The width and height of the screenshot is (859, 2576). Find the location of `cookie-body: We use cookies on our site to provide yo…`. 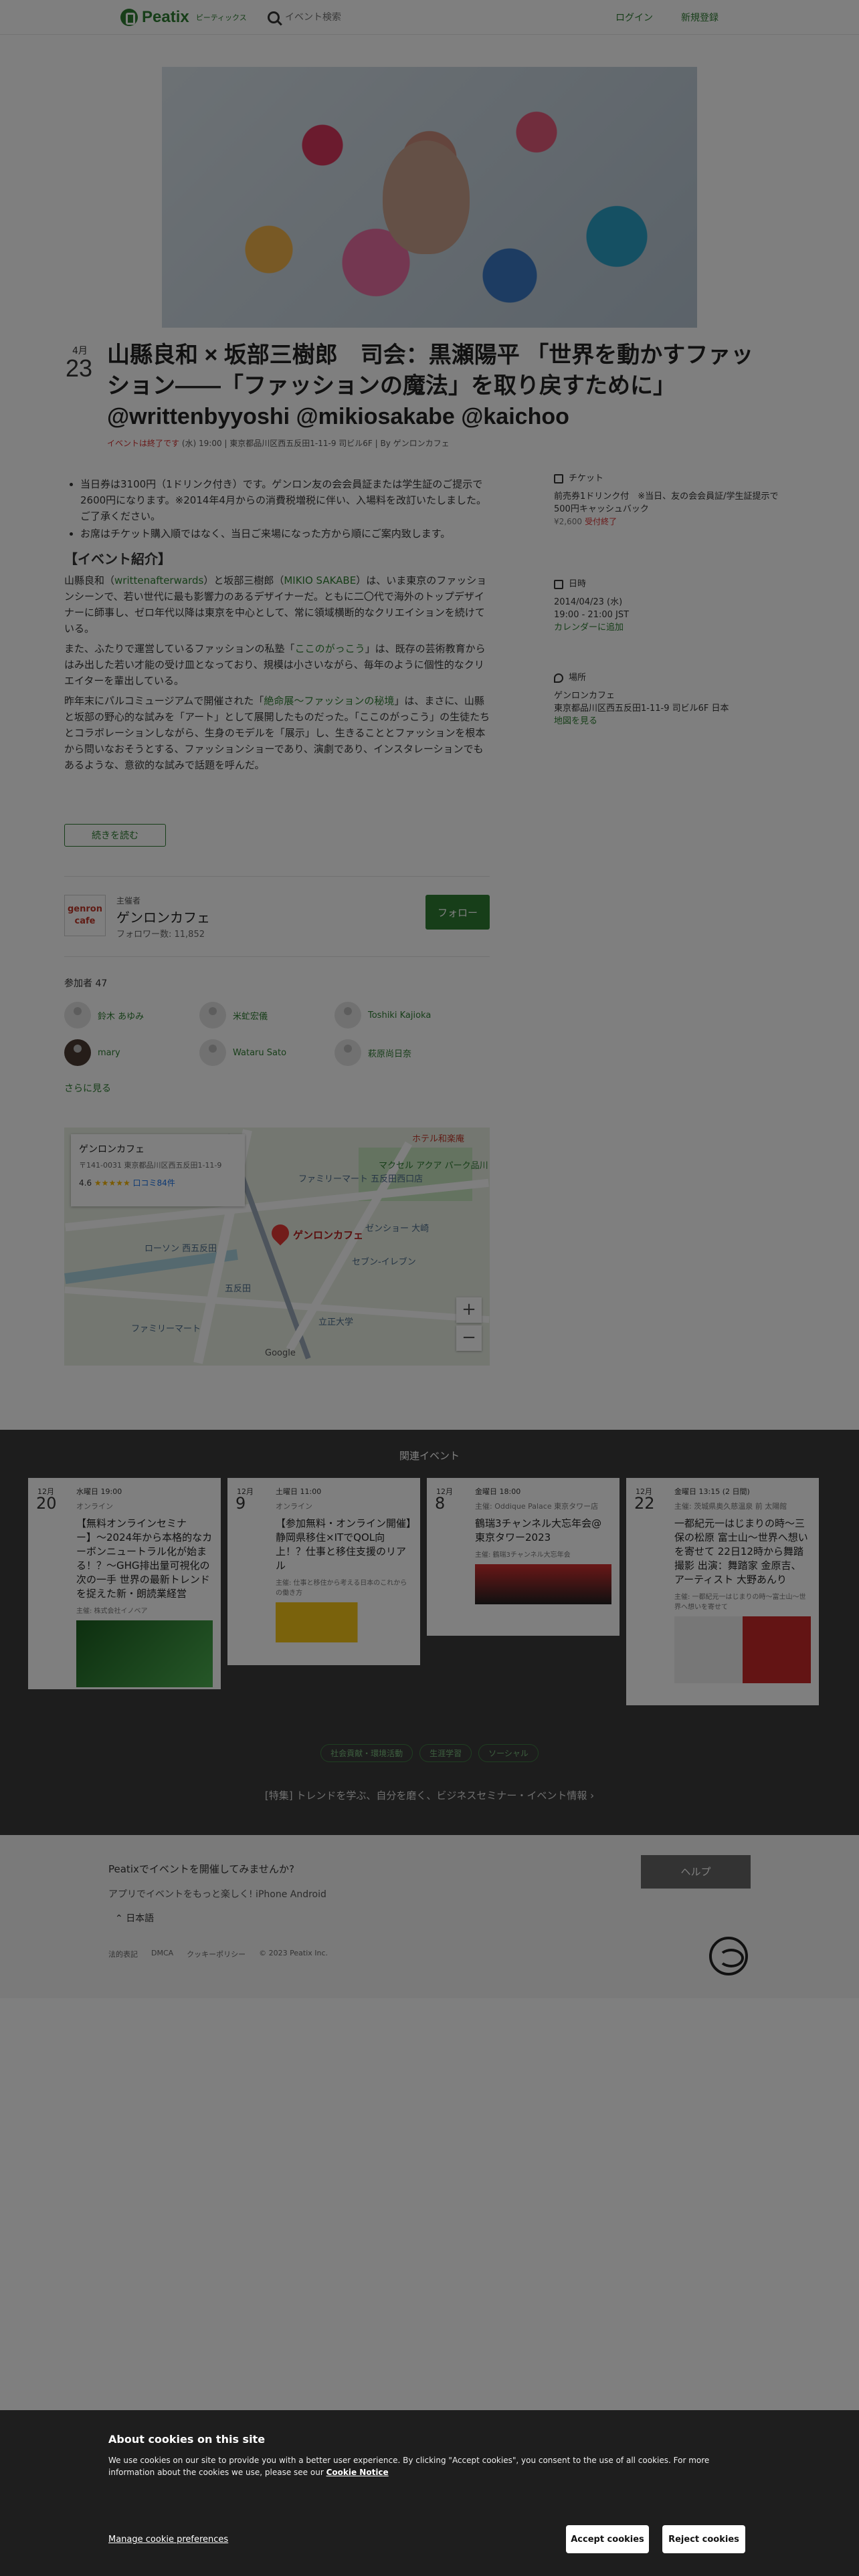

cookie-body: We use cookies on our site to provide yo… is located at coordinates (409, 2466).